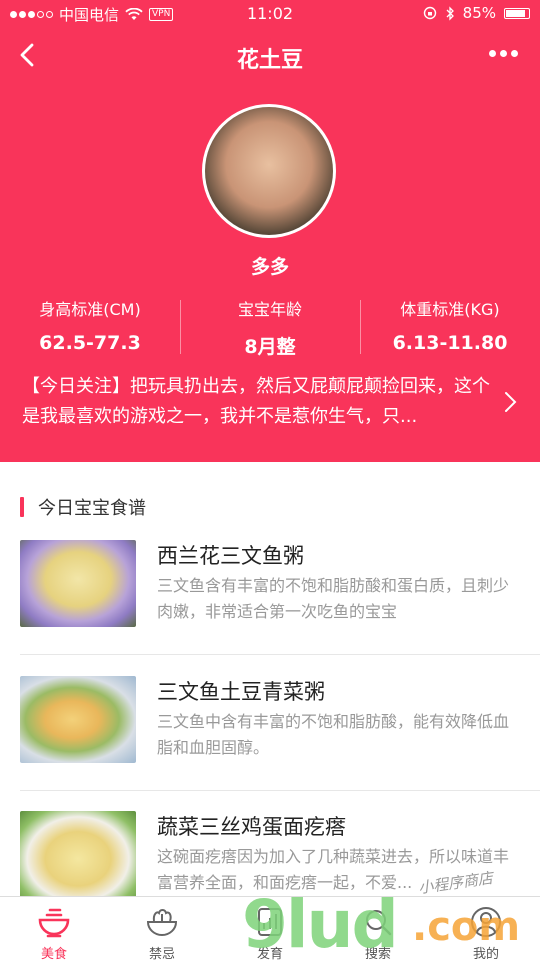  Describe the element at coordinates (54, 923) in the screenshot. I see `bowl-icon` at that location.